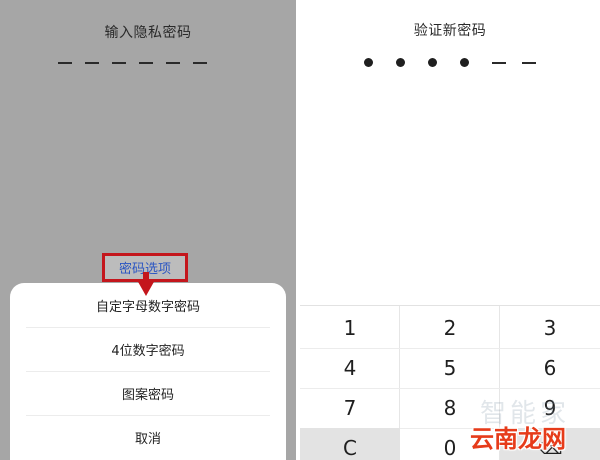 This screenshot has height=460, width=600. I want to click on password-dashes, so click(132, 63).